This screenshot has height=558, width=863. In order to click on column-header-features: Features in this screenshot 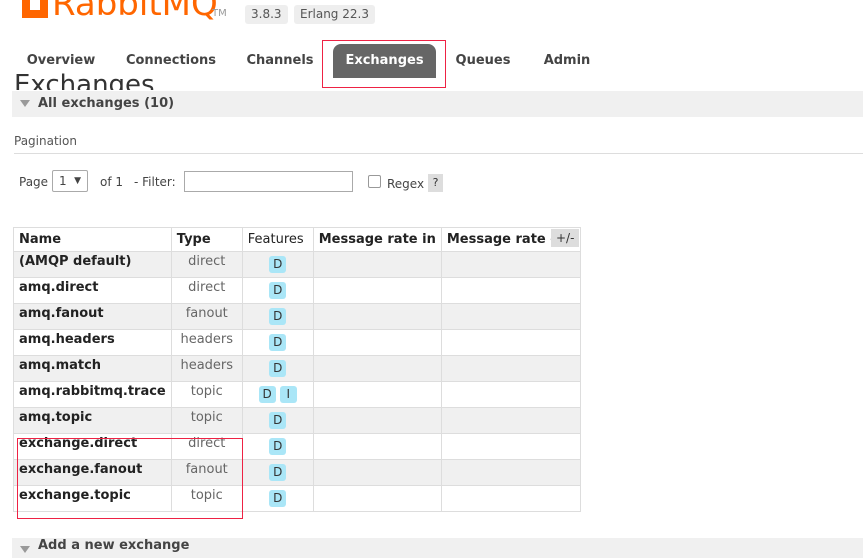, I will do `click(277, 239)`.